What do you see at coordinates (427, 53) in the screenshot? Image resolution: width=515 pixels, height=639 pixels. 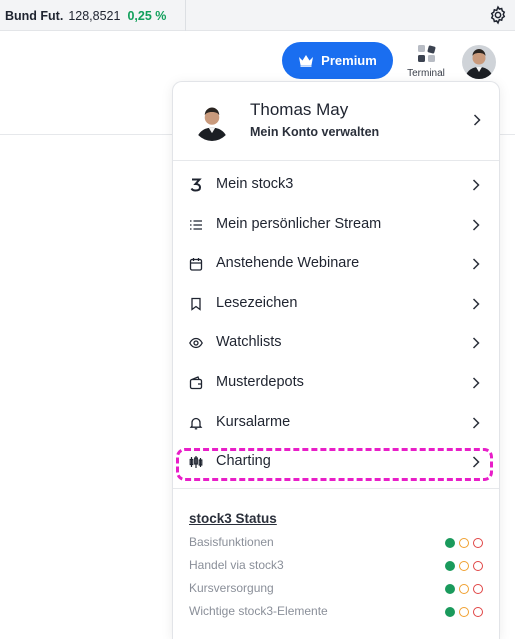 I see `terminal-icon` at bounding box center [427, 53].